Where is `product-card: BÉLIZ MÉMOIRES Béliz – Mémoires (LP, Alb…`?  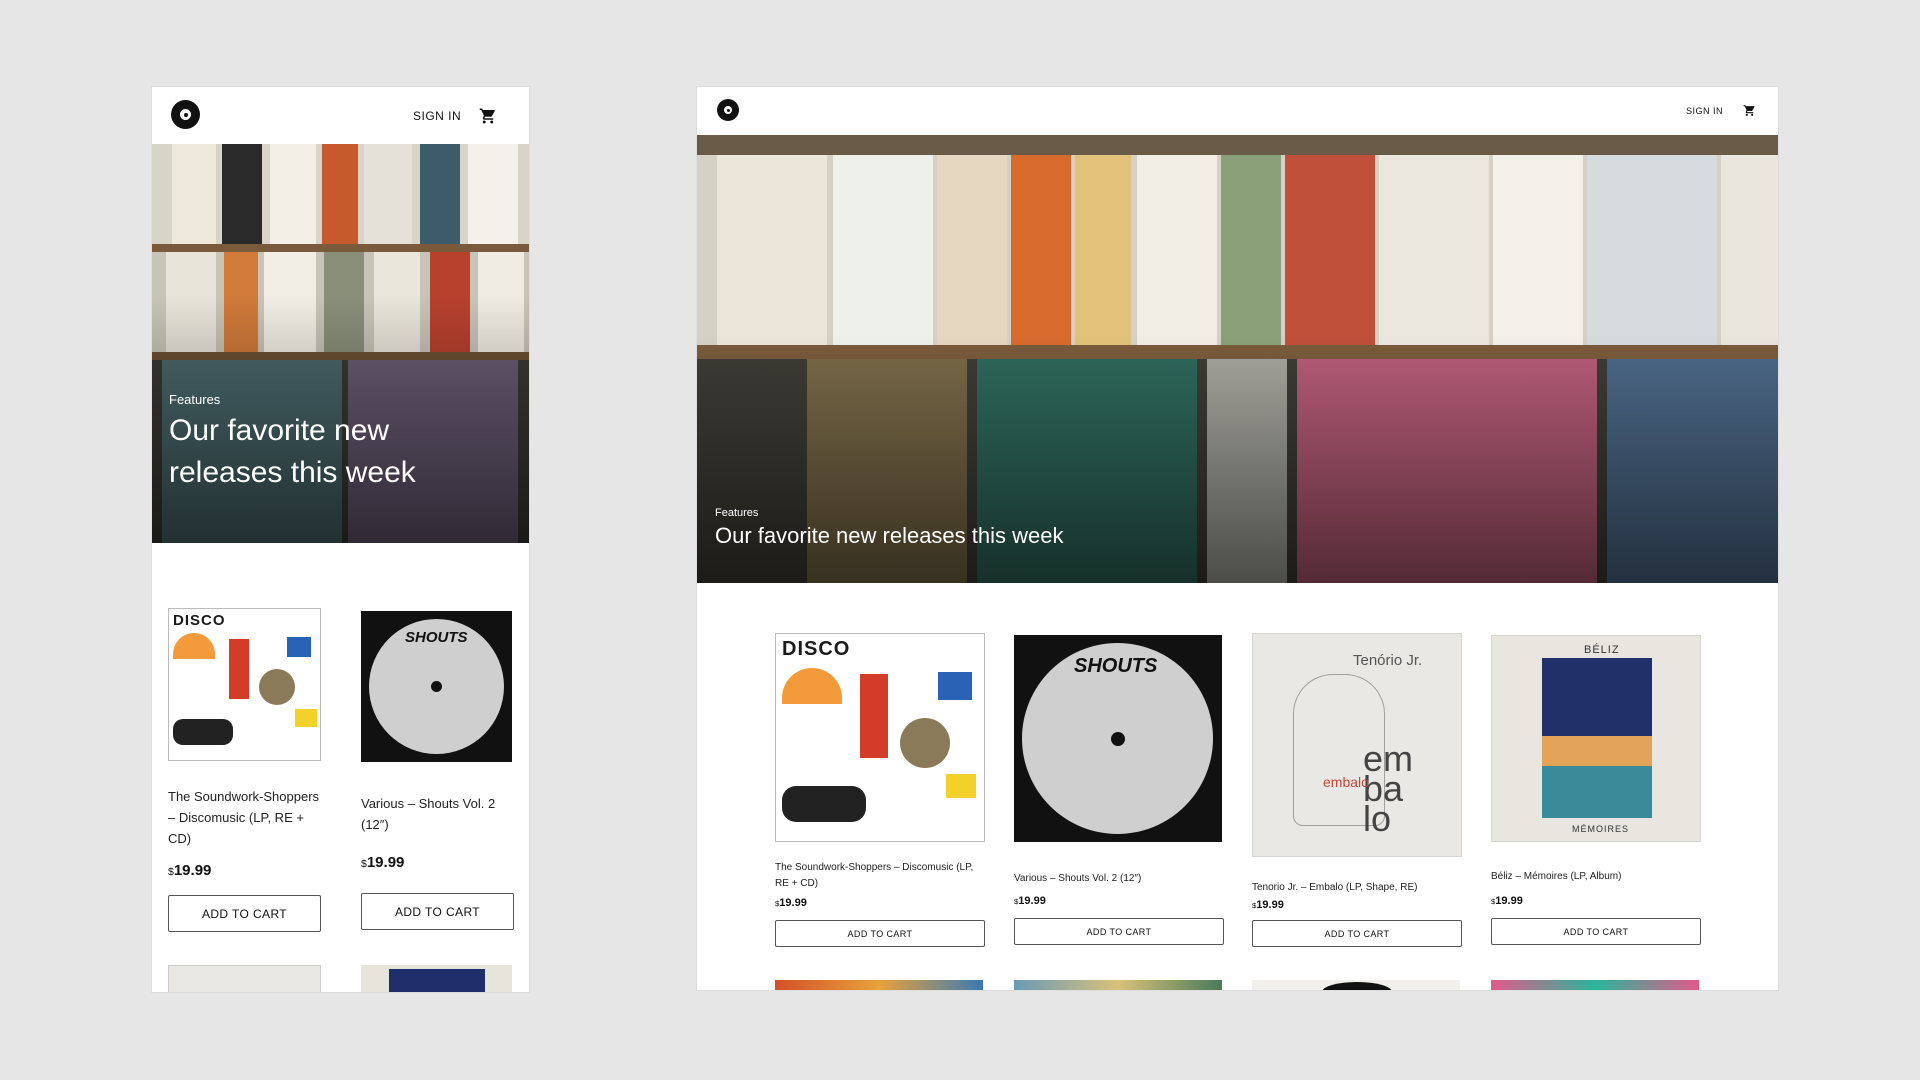 product-card: BÉLIZ MÉMOIRES Béliz – Mémoires (LP, Alb… is located at coordinates (1596, 805).